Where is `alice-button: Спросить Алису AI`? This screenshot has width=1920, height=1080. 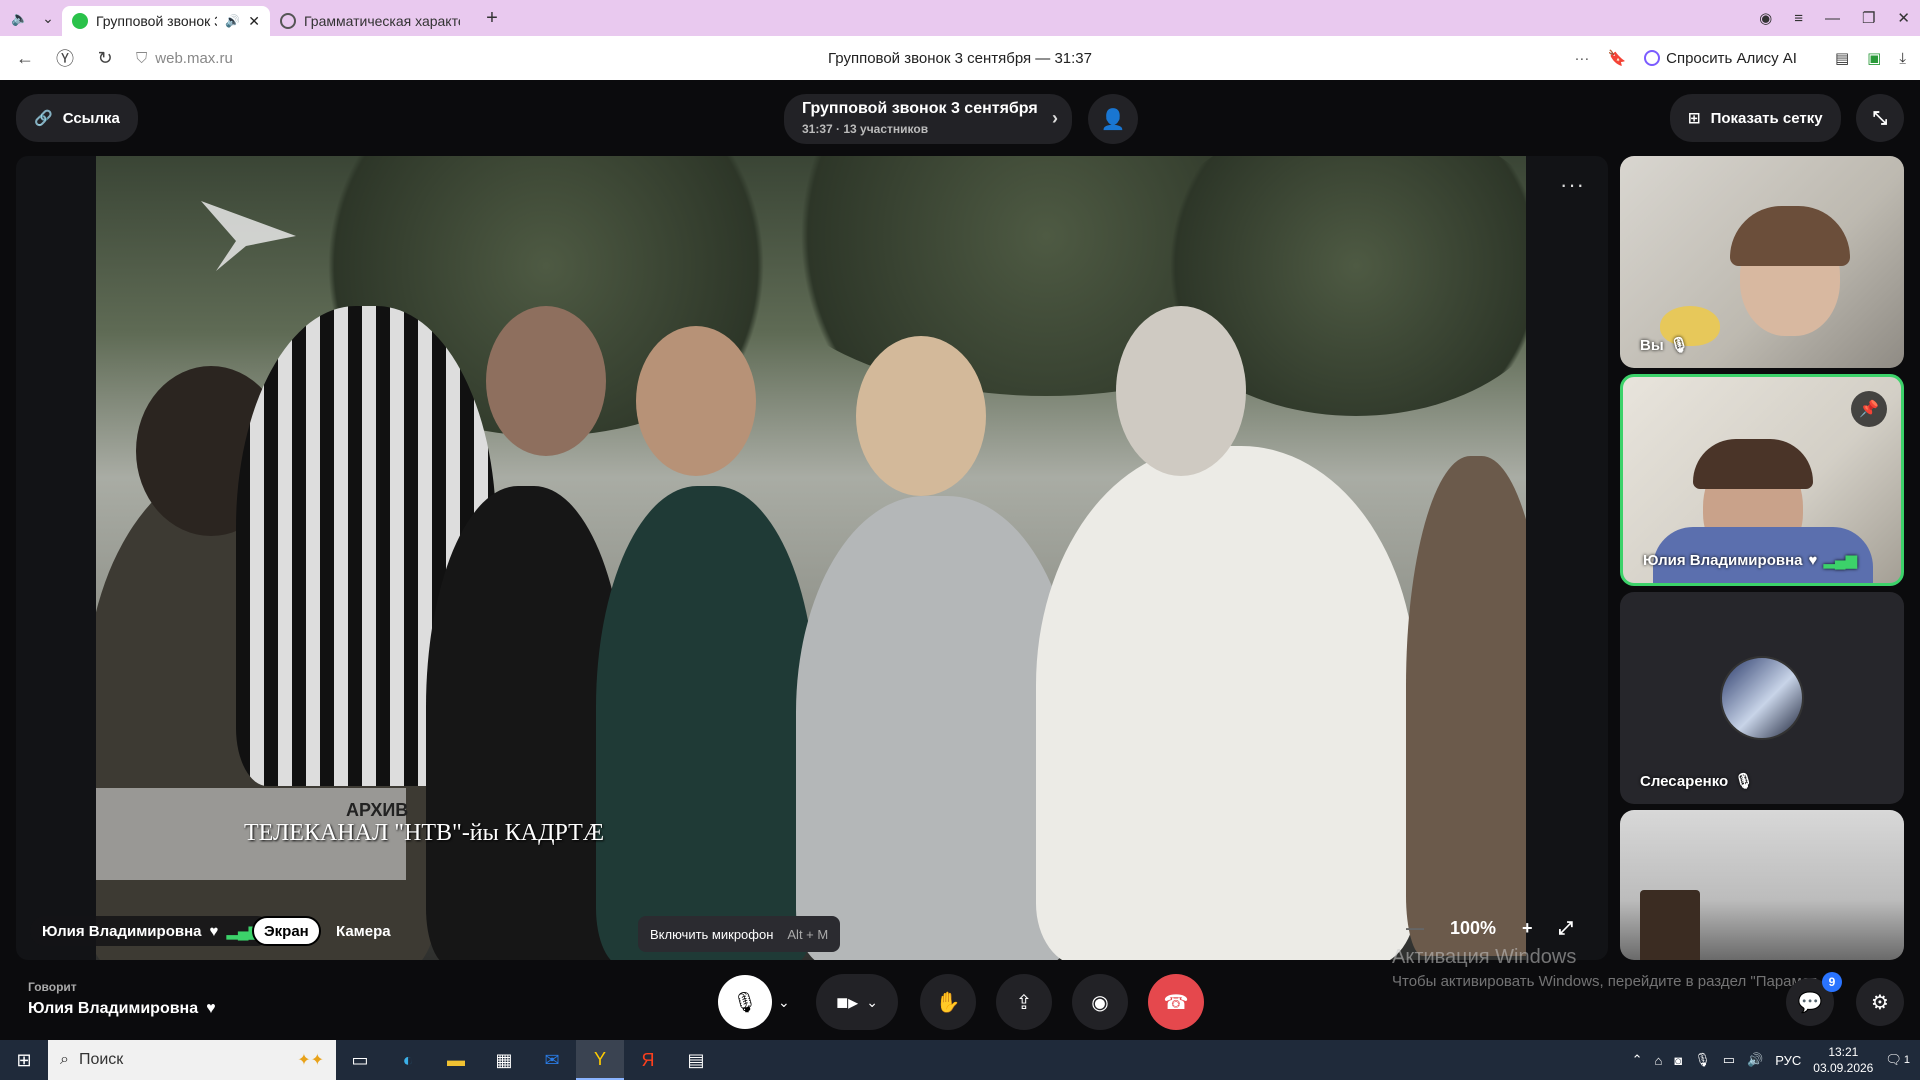
alice-button: Спросить Алису AI is located at coordinates (1720, 58).